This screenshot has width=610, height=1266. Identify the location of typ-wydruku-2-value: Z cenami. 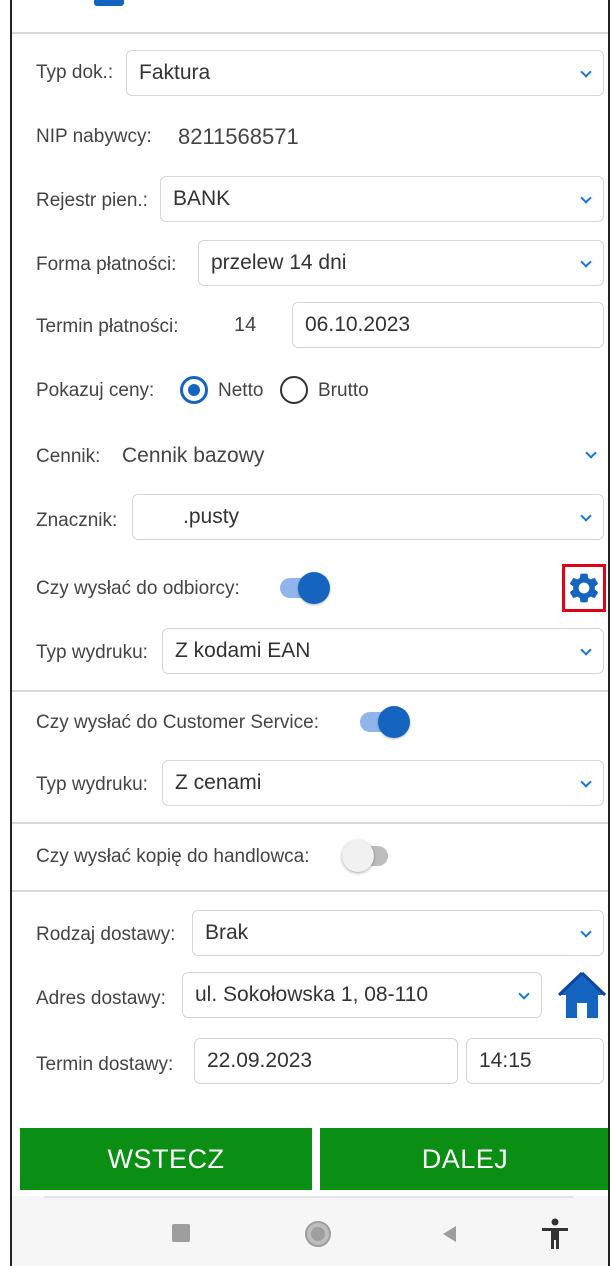
(218, 782).